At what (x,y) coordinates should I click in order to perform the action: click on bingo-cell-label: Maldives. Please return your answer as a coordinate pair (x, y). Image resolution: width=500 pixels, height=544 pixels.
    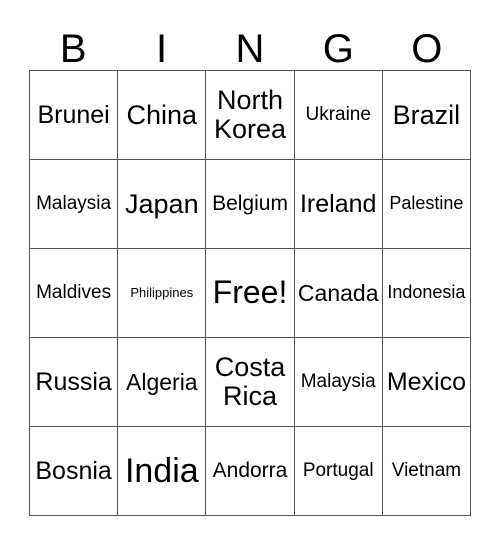
    Looking at the image, I should click on (74, 292).